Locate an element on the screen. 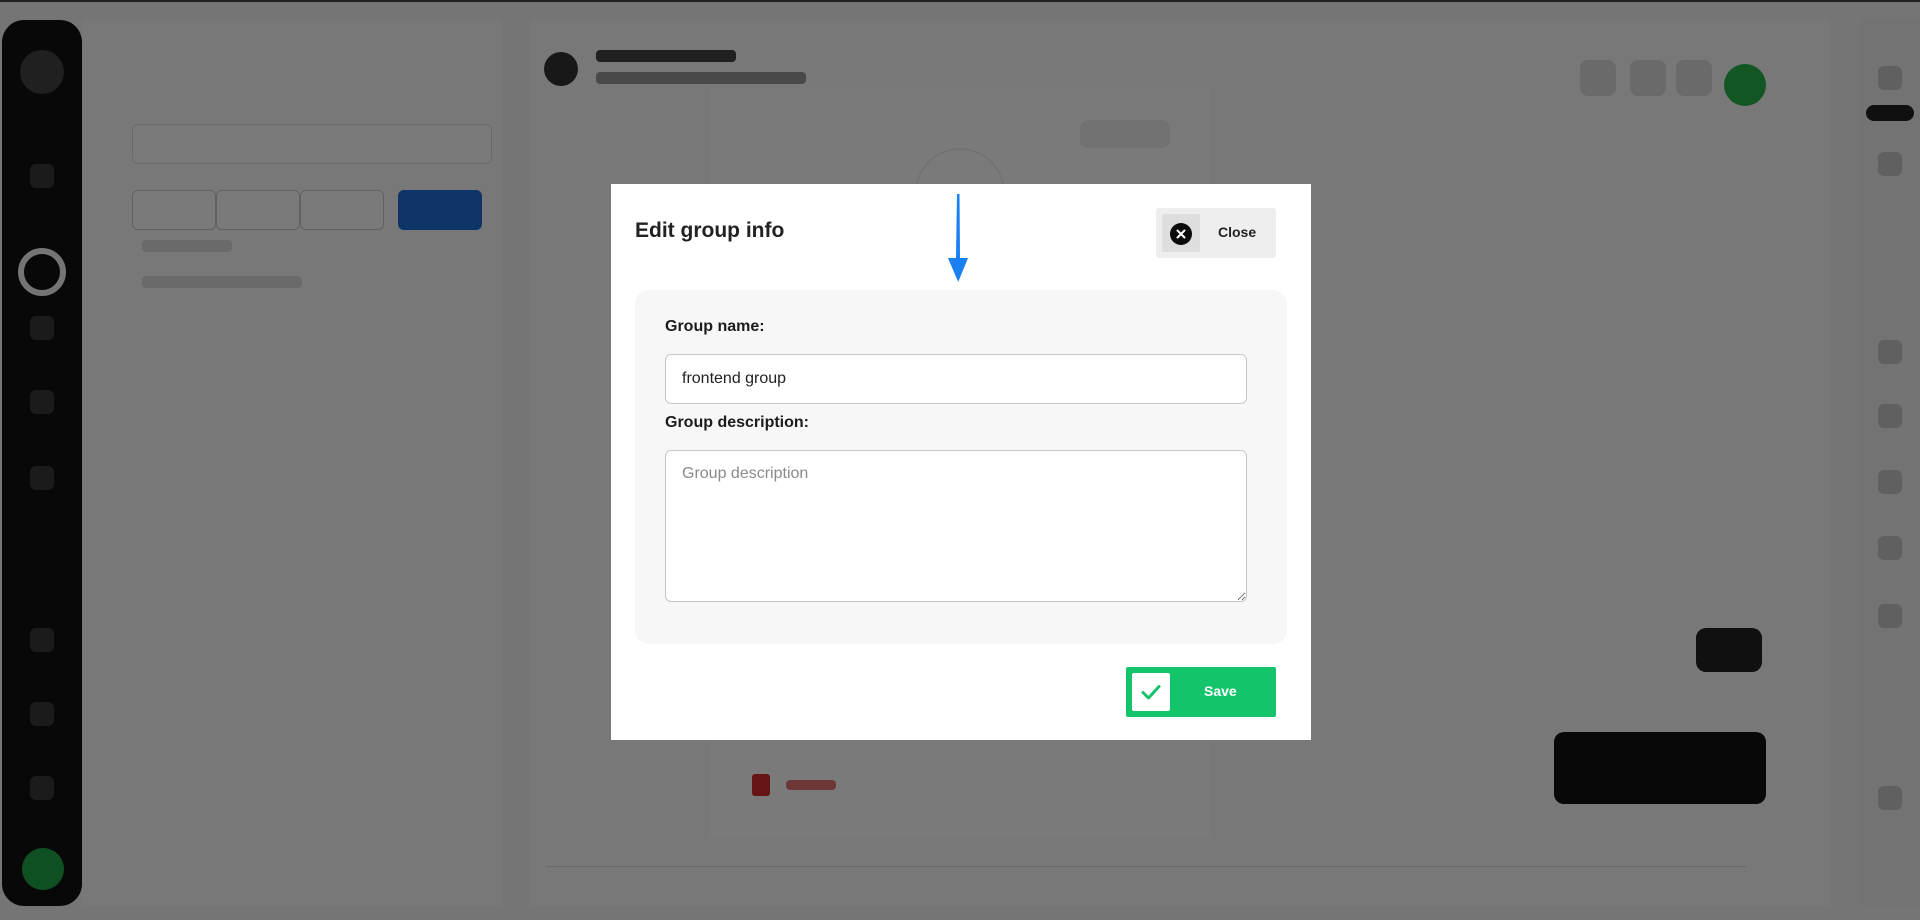 The width and height of the screenshot is (1920, 920). group-name-label: Group name: is located at coordinates (715, 326).